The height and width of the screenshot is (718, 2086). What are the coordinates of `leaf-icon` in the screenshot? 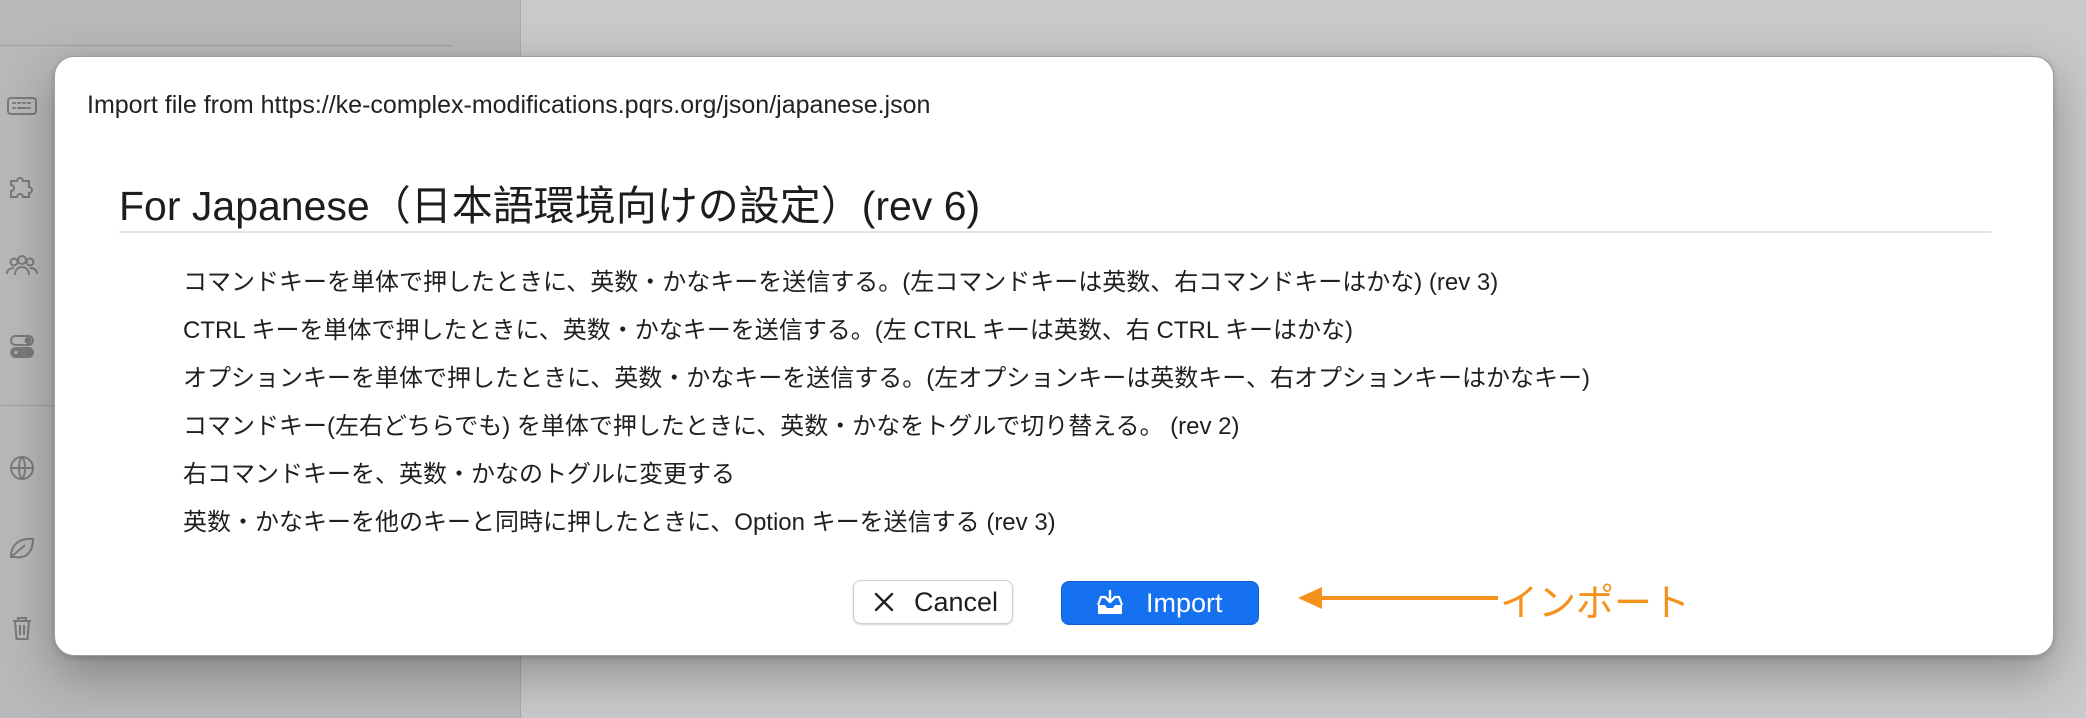 It's located at (22, 548).